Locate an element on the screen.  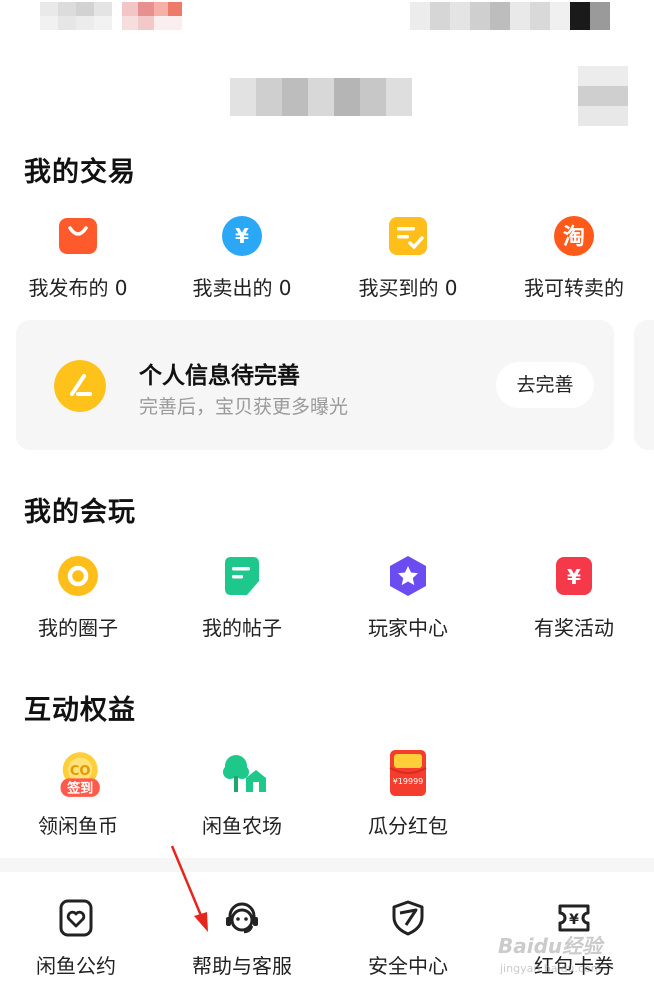
baidu-watermark: Baidu经验 is located at coordinates (550, 946).